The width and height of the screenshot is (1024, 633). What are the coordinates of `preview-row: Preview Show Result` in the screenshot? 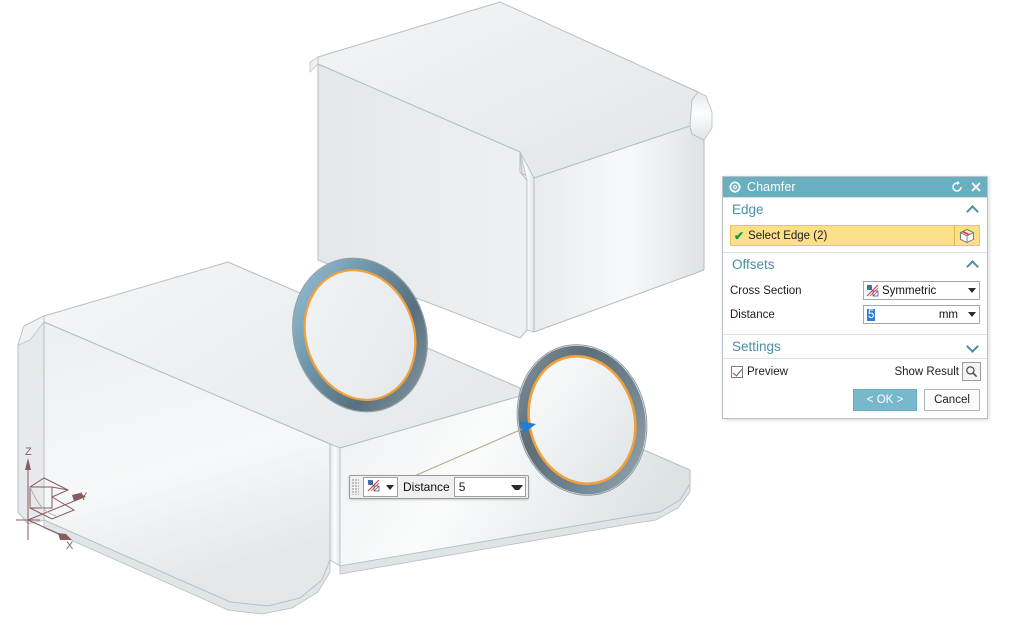 It's located at (855, 371).